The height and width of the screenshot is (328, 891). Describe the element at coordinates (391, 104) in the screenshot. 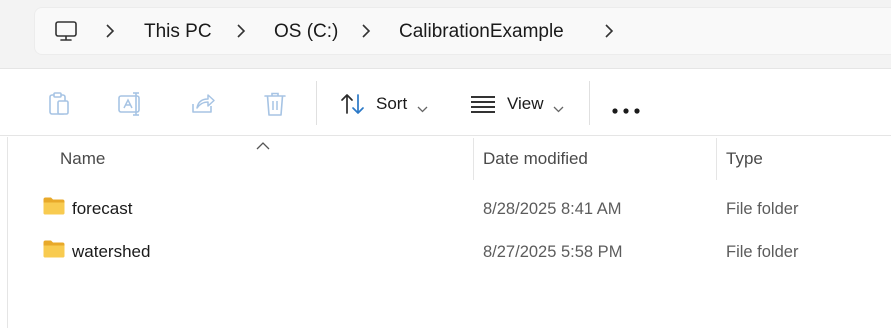

I see `sort-button: Sort` at that location.